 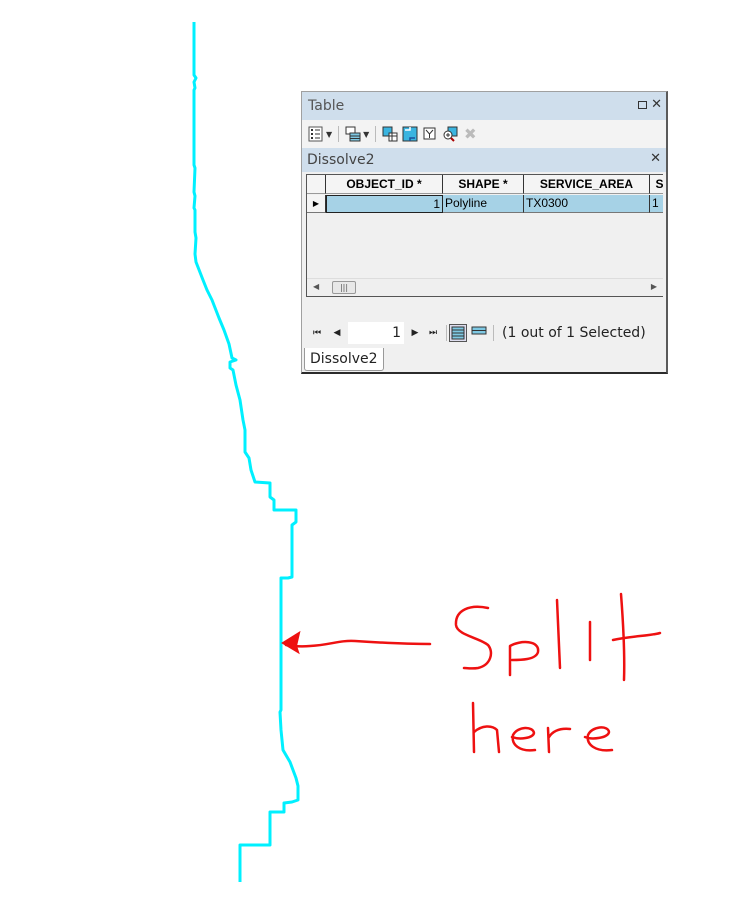 What do you see at coordinates (574, 333) in the screenshot?
I see `selection-status: (1 out of 1 Selected)` at bounding box center [574, 333].